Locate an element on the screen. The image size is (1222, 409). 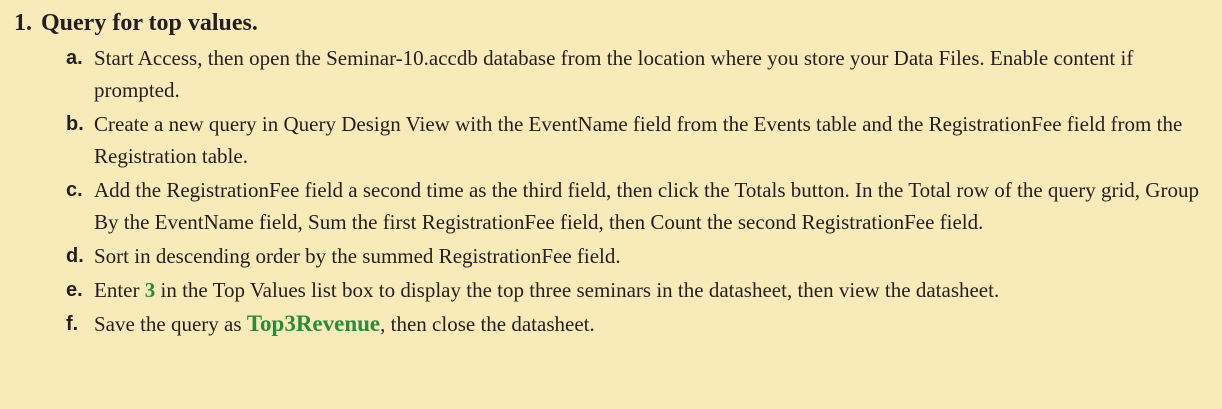
step-letter: c. is located at coordinates (74, 190).